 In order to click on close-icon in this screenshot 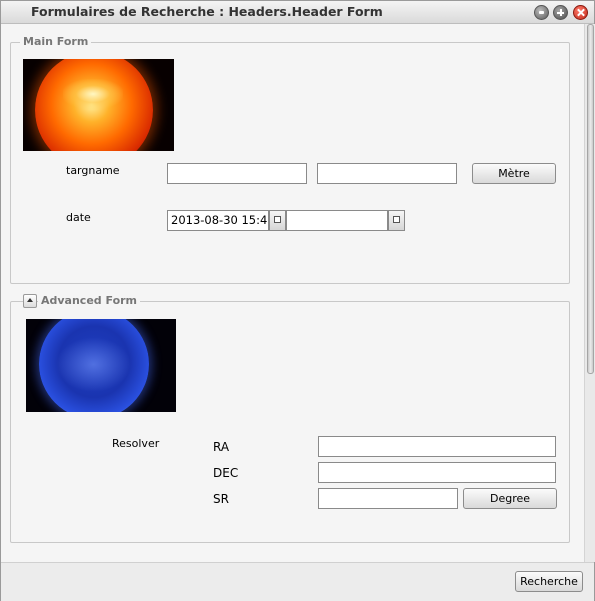, I will do `click(580, 12)`.